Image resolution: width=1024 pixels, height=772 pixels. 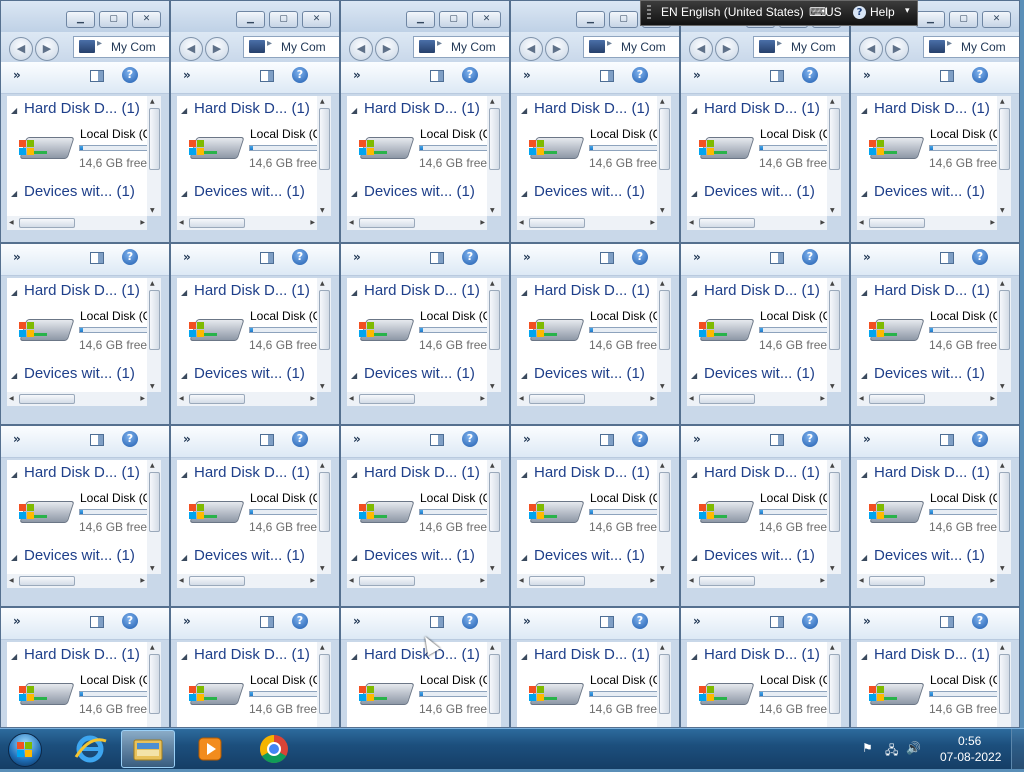 What do you see at coordinates (907, 10) in the screenshot?
I see `language-bar-options-icon: ▾` at bounding box center [907, 10].